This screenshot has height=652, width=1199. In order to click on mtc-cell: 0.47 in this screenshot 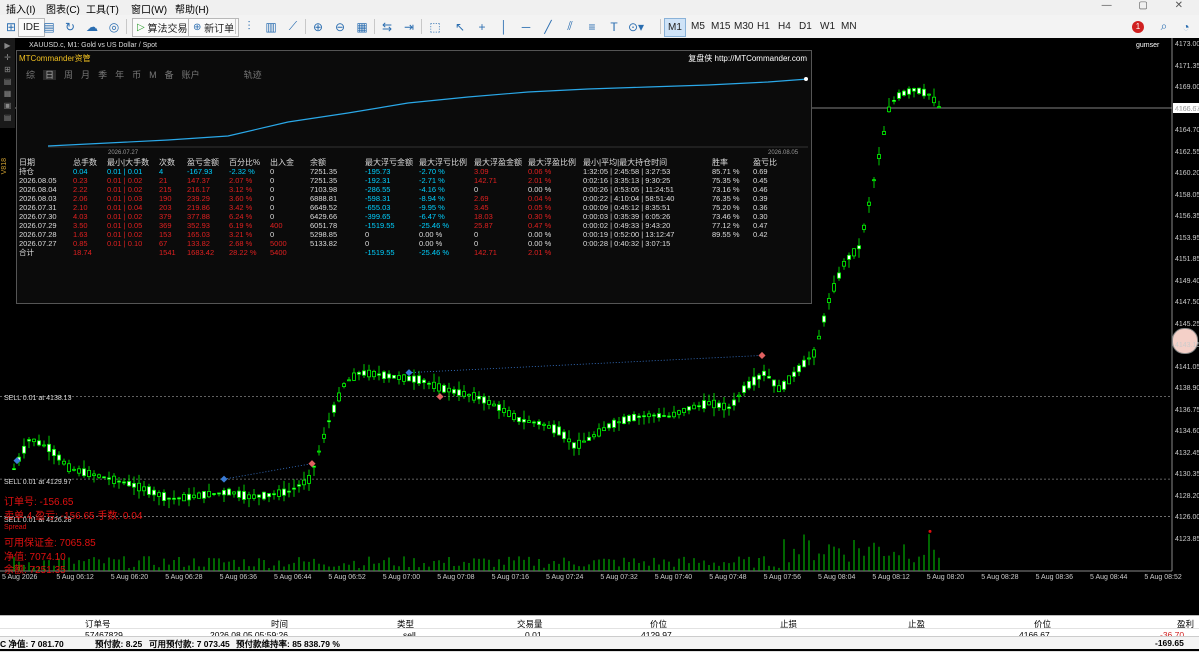, I will do `click(760, 225)`.